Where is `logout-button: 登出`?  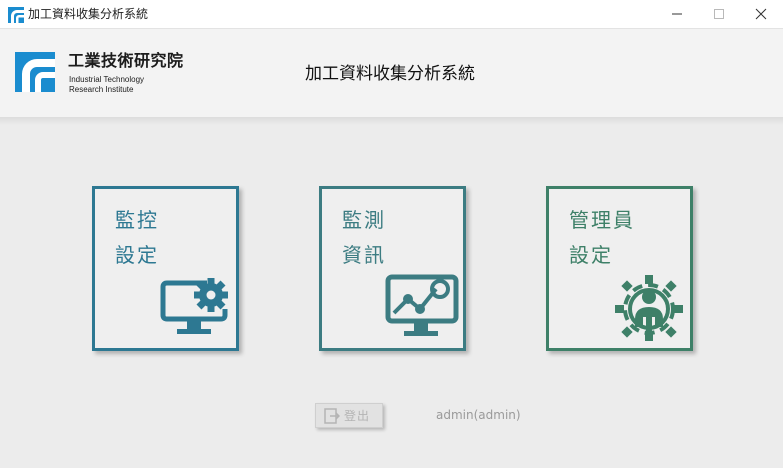
logout-button: 登出 is located at coordinates (349, 415).